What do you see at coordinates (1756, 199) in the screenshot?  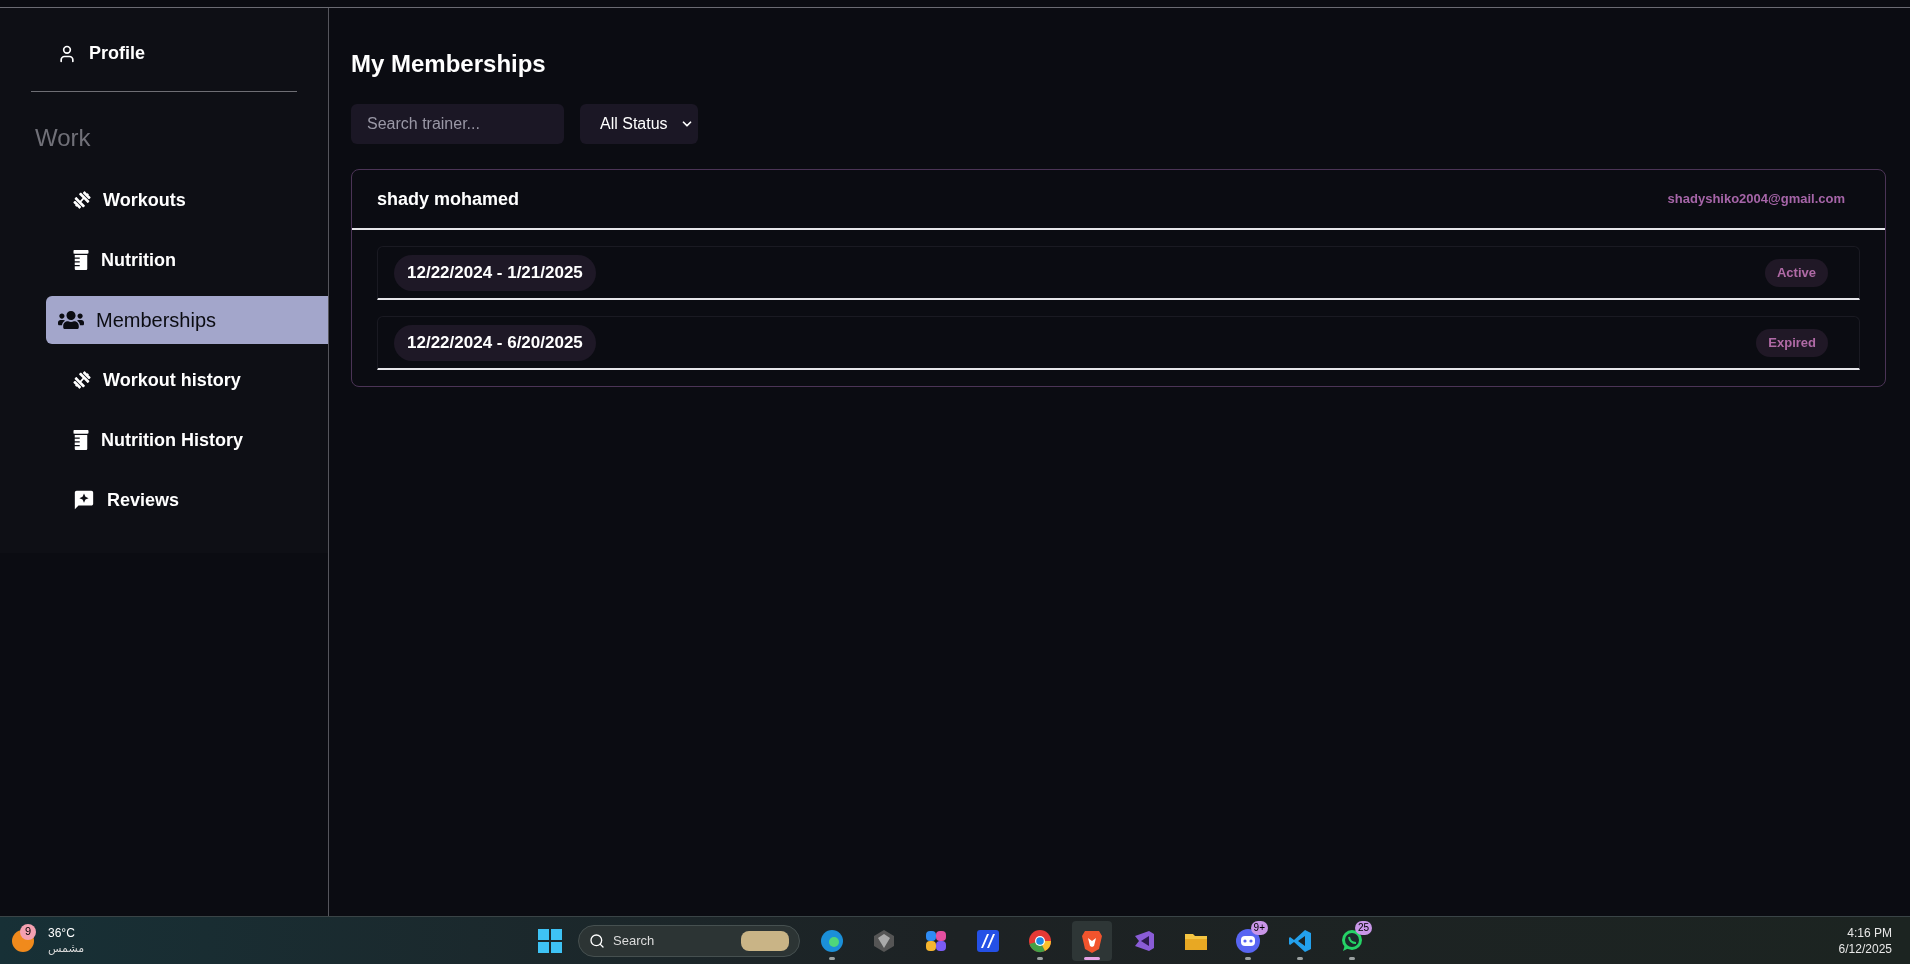 I see `trainer-email: shadyshiko2004@gmail.com` at bounding box center [1756, 199].